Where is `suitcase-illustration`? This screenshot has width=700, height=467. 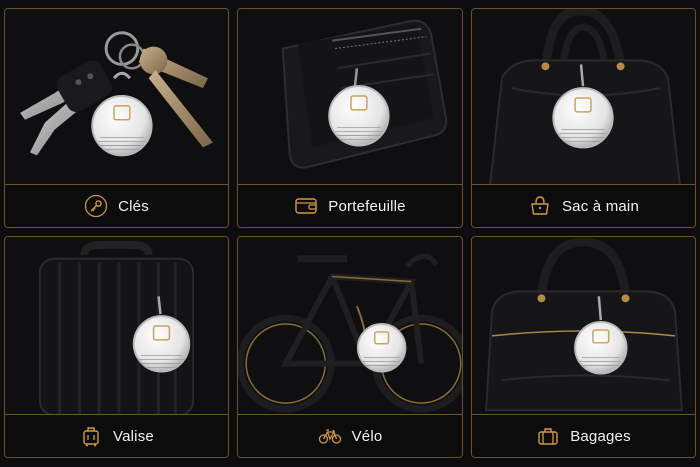 suitcase-illustration is located at coordinates (116, 326).